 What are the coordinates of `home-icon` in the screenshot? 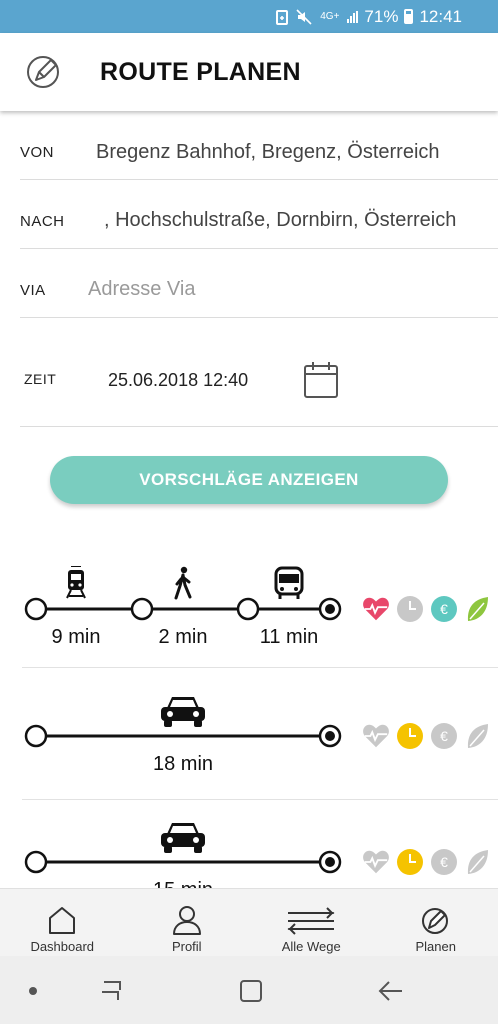 It's located at (62, 920).